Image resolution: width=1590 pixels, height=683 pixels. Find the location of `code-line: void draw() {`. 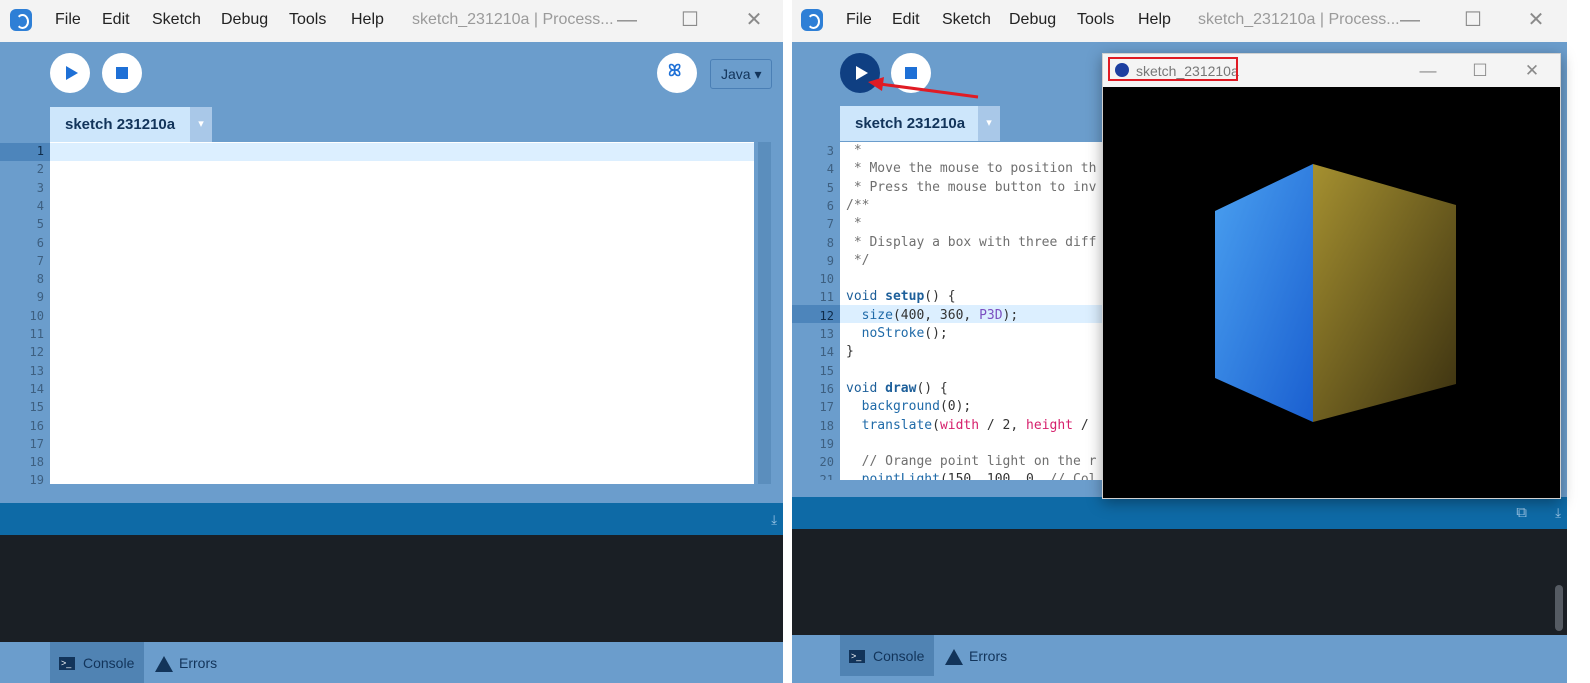

code-line: void draw() { is located at coordinates (897, 388).